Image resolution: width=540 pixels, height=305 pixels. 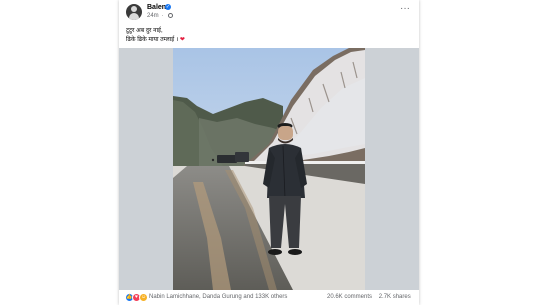 I want to click on heart-icon: ❤, so click(x=182, y=40).